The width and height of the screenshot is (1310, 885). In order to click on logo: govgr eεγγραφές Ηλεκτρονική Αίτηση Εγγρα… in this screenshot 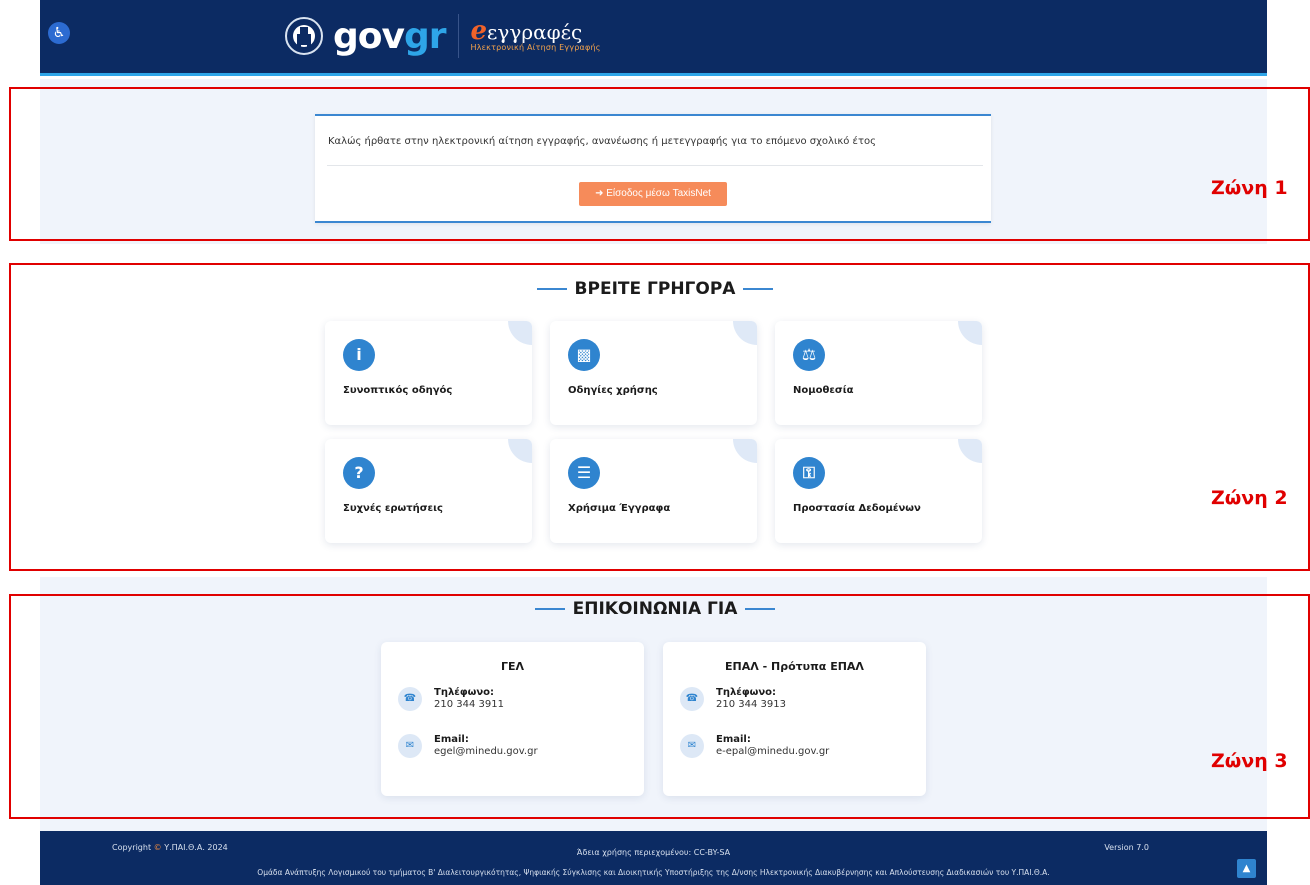, I will do `click(443, 36)`.